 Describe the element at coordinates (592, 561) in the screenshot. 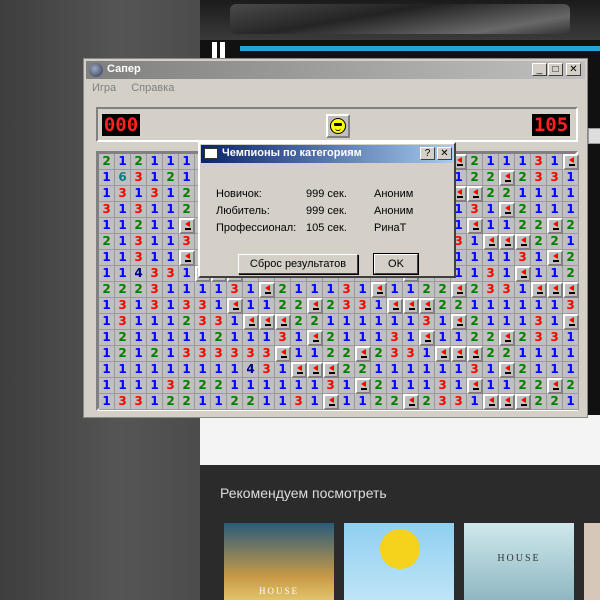

I see `thumbnail-partial` at that location.